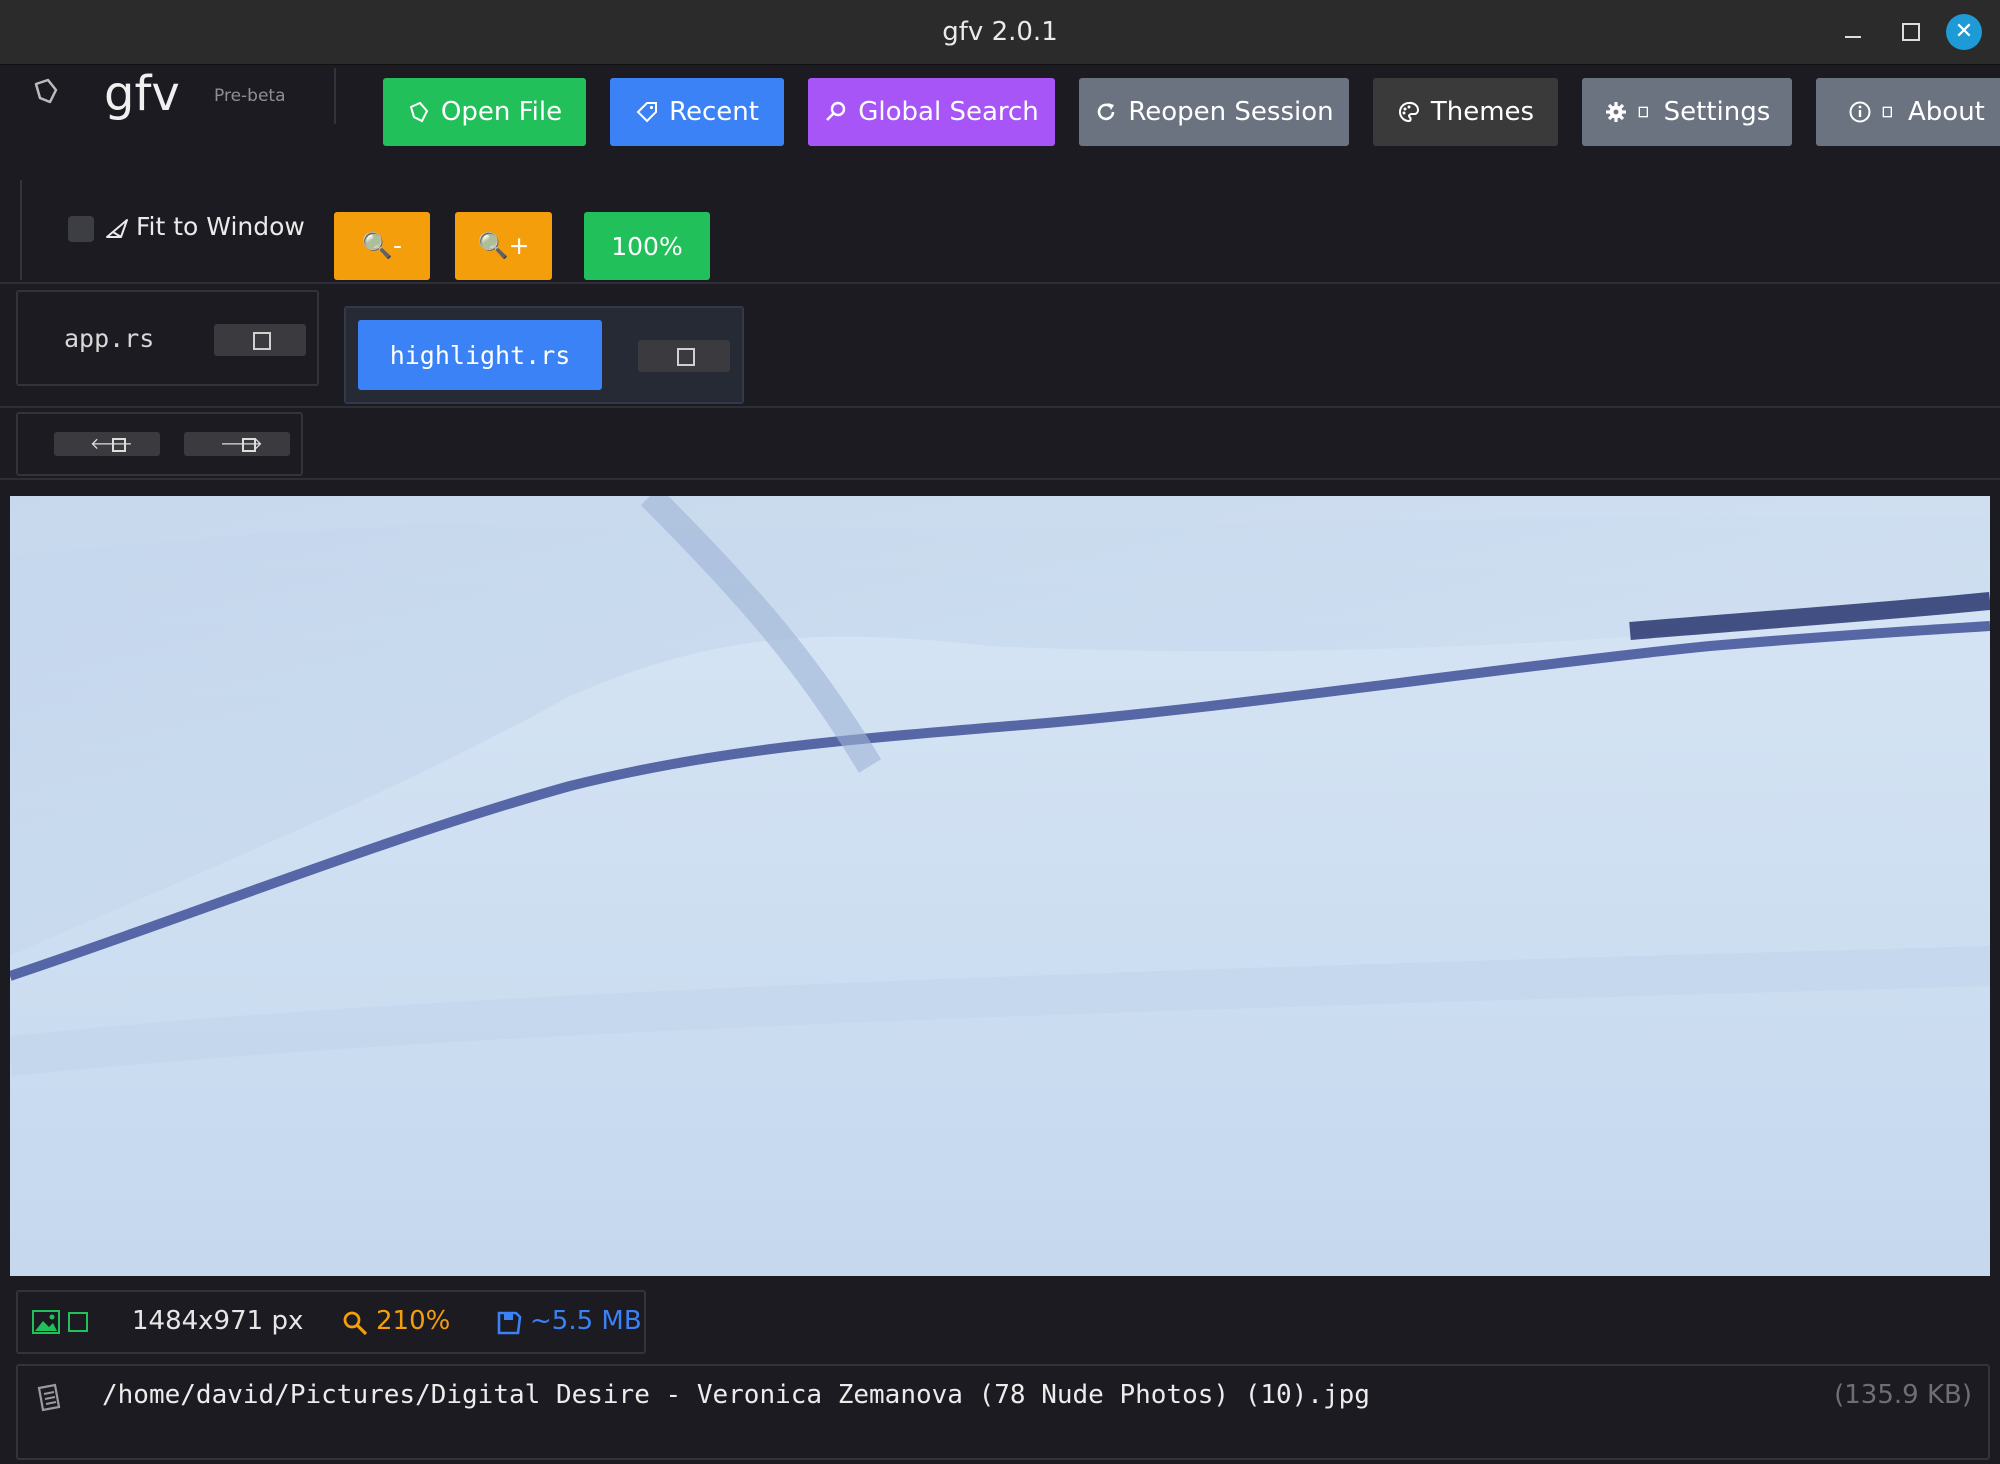 This screenshot has height=1464, width=2000. What do you see at coordinates (647, 246) in the screenshot?
I see `zoom-reset-button: 100%` at bounding box center [647, 246].